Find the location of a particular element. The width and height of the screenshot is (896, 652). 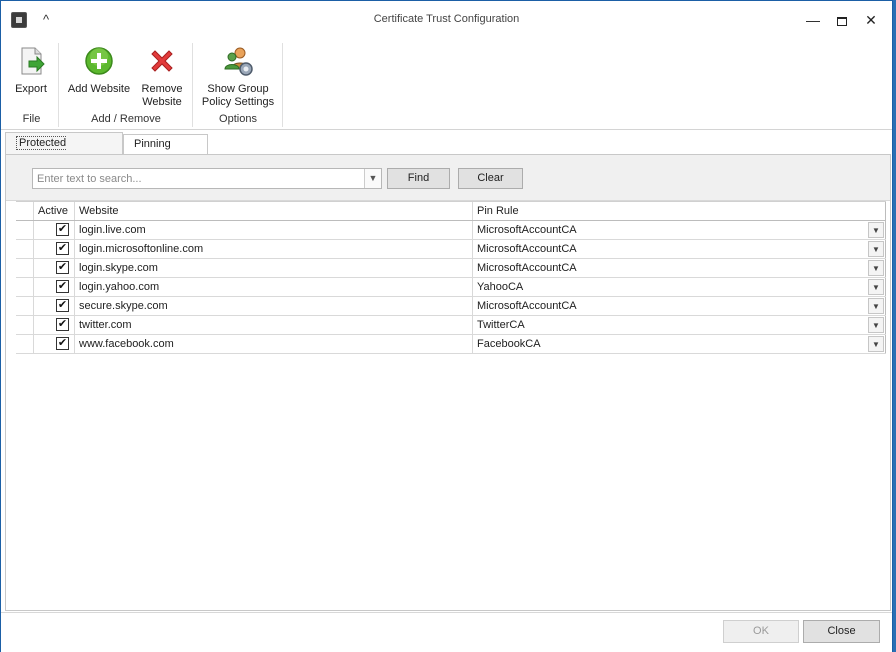

tab-strip: Protected Websites Pinning Rules is located at coordinates (448, 151).